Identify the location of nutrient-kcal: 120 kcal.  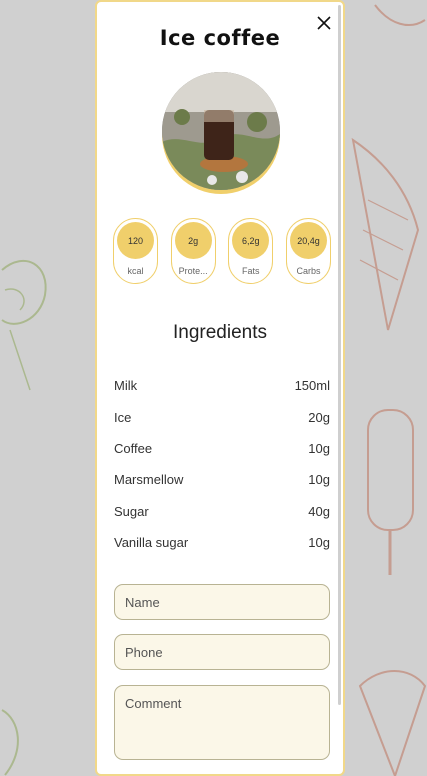
(135, 251).